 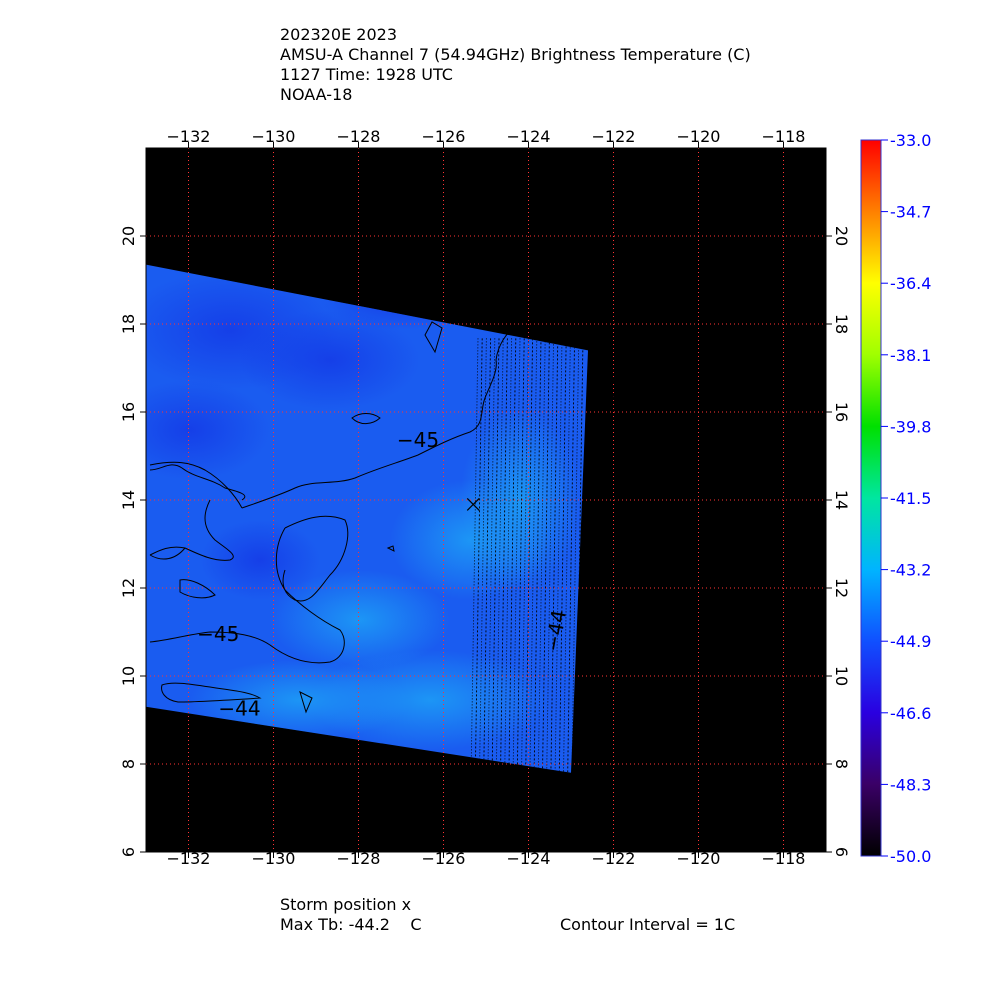 What do you see at coordinates (316, 94) in the screenshot?
I see `header-satellite: NOAA-18` at bounding box center [316, 94].